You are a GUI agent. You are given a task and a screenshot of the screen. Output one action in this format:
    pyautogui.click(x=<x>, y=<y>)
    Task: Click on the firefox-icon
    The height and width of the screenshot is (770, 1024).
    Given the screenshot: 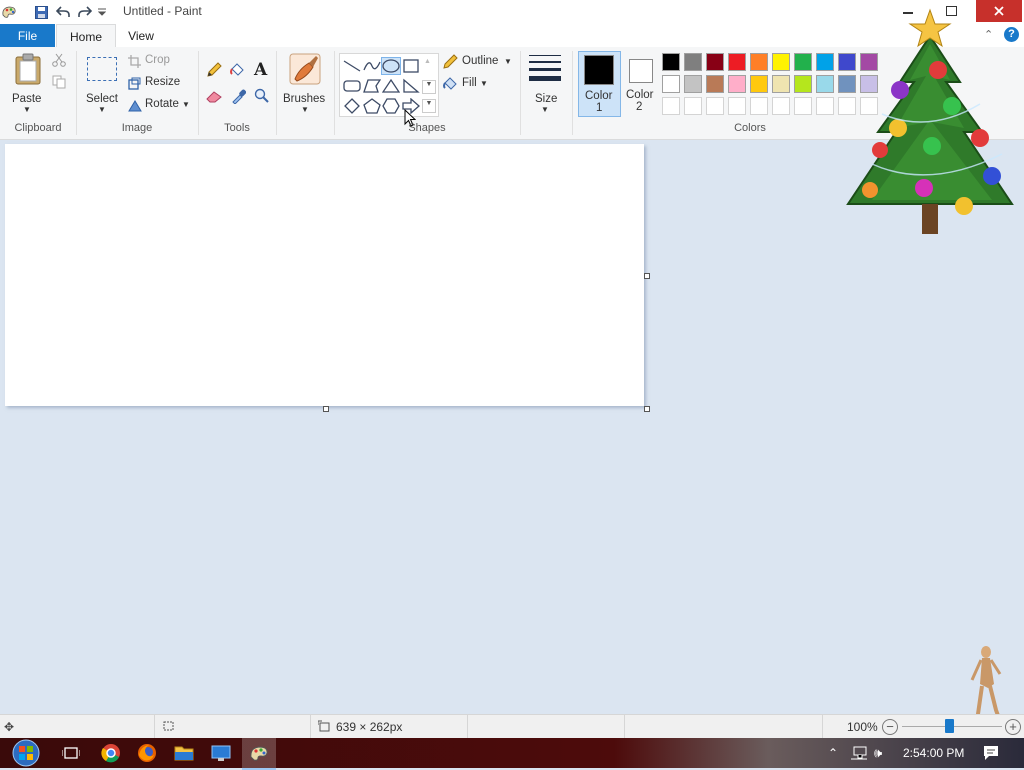 What is the action you would take?
    pyautogui.click(x=147, y=753)
    